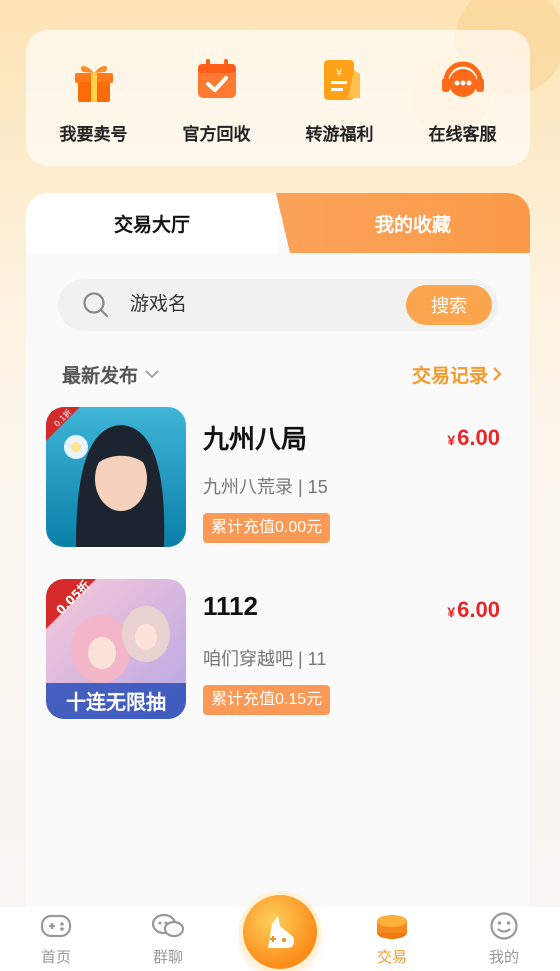  I want to click on nav-mine: 我的, so click(504, 937).